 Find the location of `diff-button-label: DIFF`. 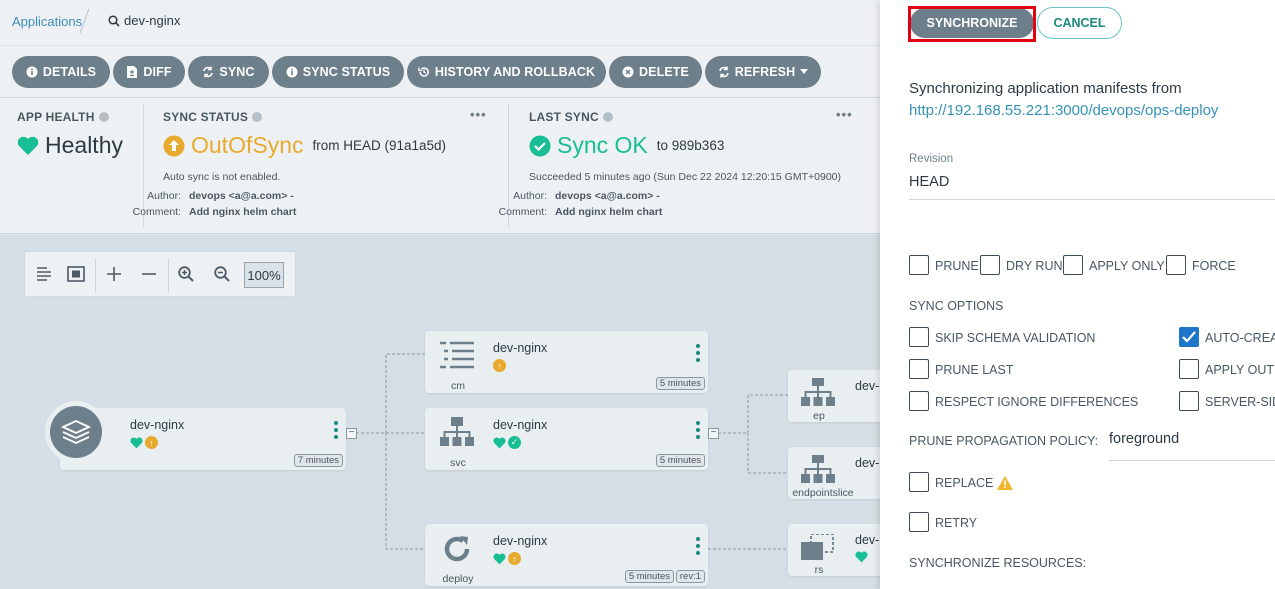

diff-button-label: DIFF is located at coordinates (157, 72).